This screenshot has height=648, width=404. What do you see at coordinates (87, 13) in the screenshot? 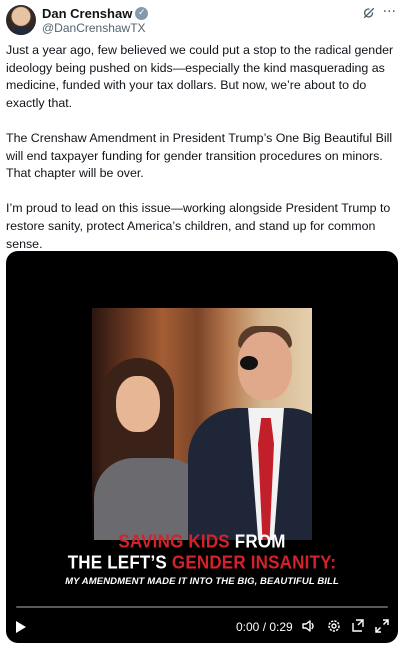
I see `author-name: Dan Crenshaw` at bounding box center [87, 13].